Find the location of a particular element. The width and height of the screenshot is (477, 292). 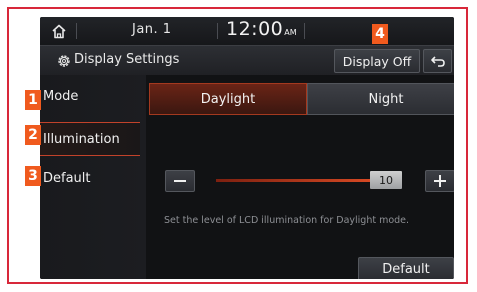

minus-icon is located at coordinates (180, 181).